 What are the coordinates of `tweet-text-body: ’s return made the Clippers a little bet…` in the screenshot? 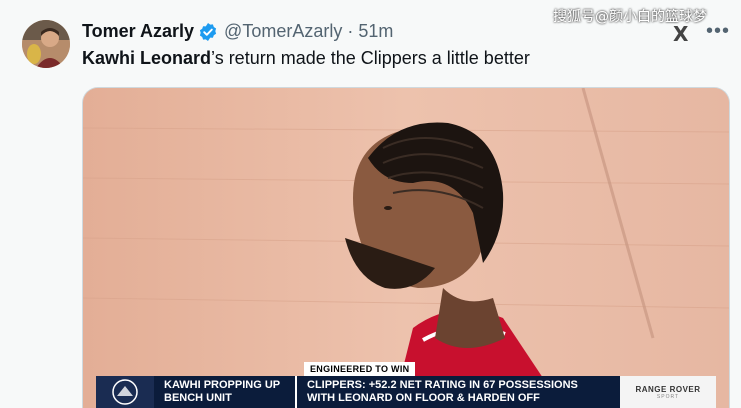 It's located at (370, 58).